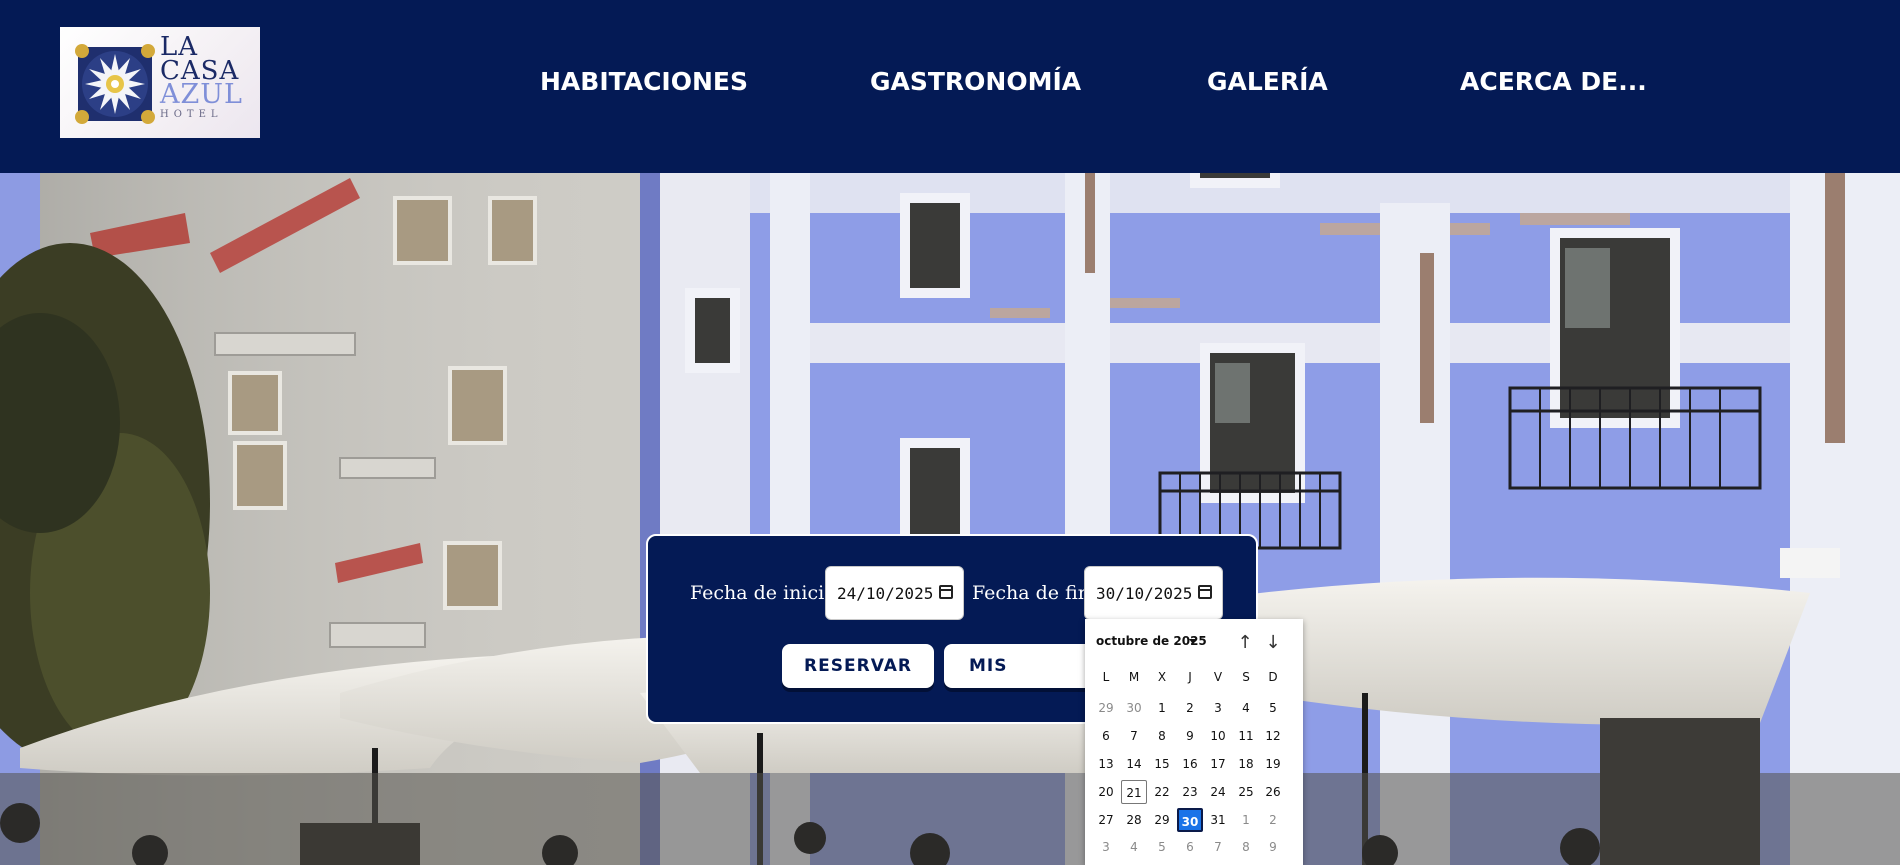 The image size is (1900, 865). I want to click on nav-item-gastronomia: GASTRONOMÍA, so click(975, 81).